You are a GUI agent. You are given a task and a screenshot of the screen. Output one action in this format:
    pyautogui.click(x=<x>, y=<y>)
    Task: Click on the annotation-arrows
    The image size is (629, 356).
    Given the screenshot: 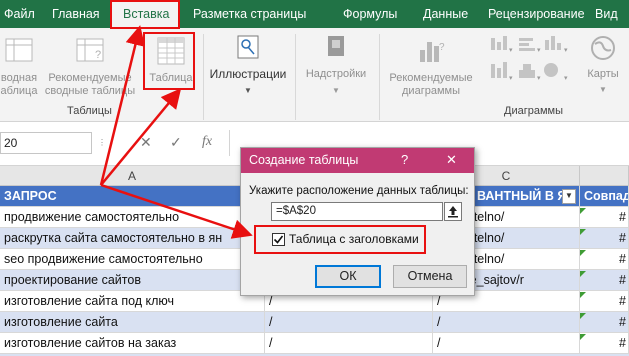 What is the action you would take?
    pyautogui.click(x=176, y=132)
    